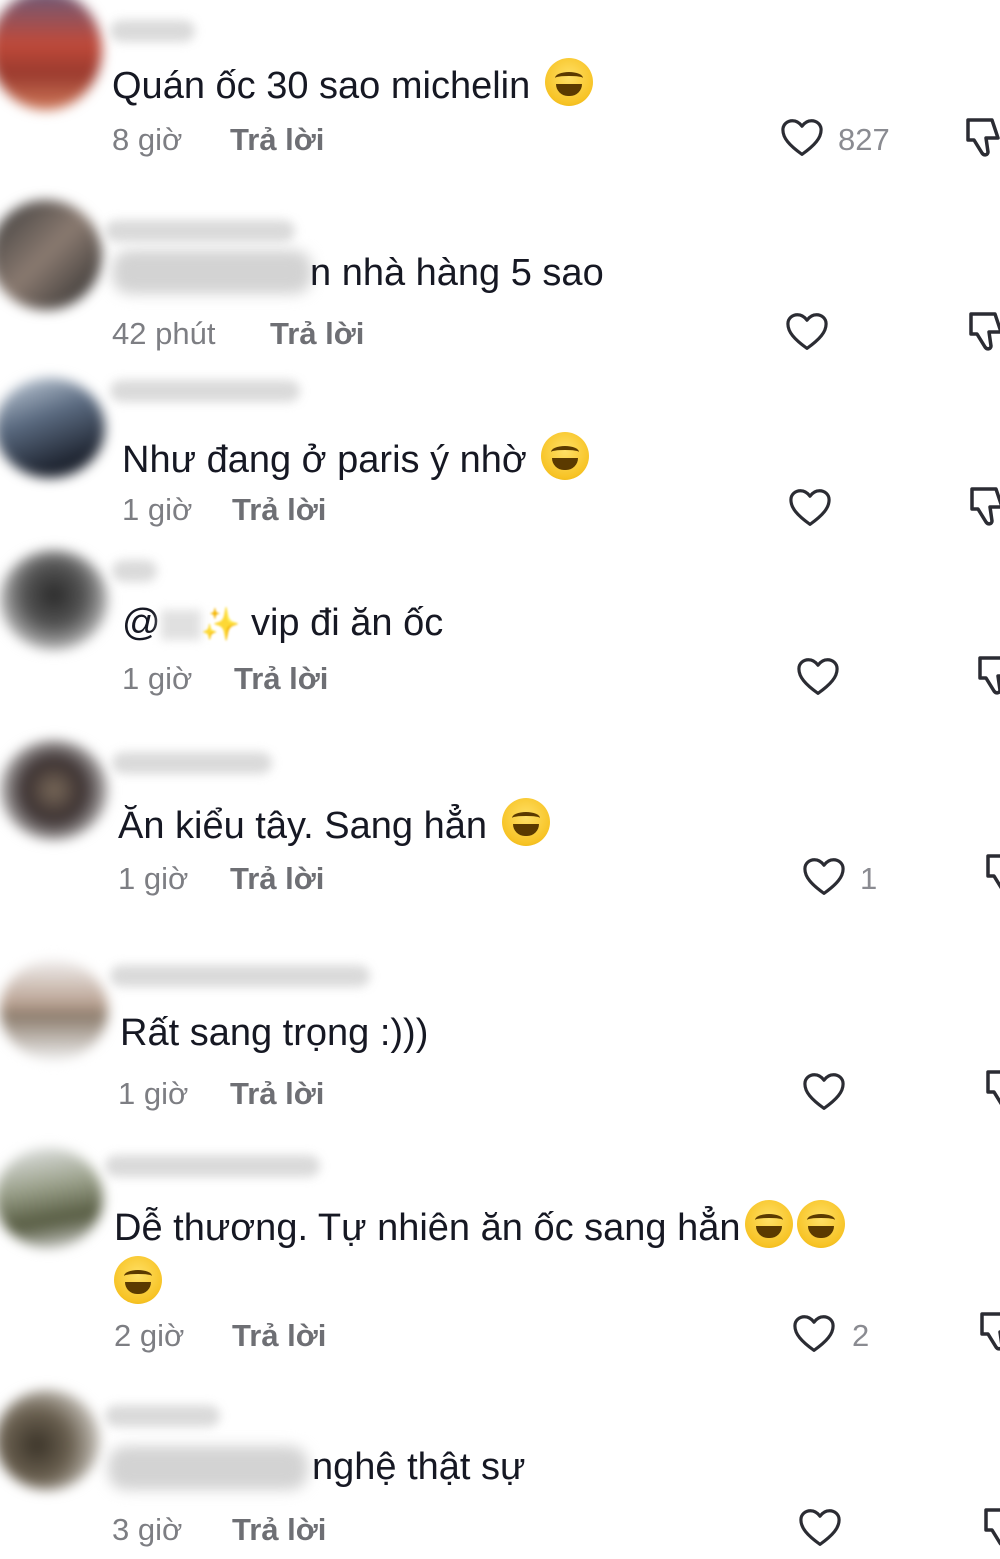 This screenshot has height=1559, width=1000. I want to click on comment-text: Ăn kiểu tây. Sang hẳn, so click(334, 823).